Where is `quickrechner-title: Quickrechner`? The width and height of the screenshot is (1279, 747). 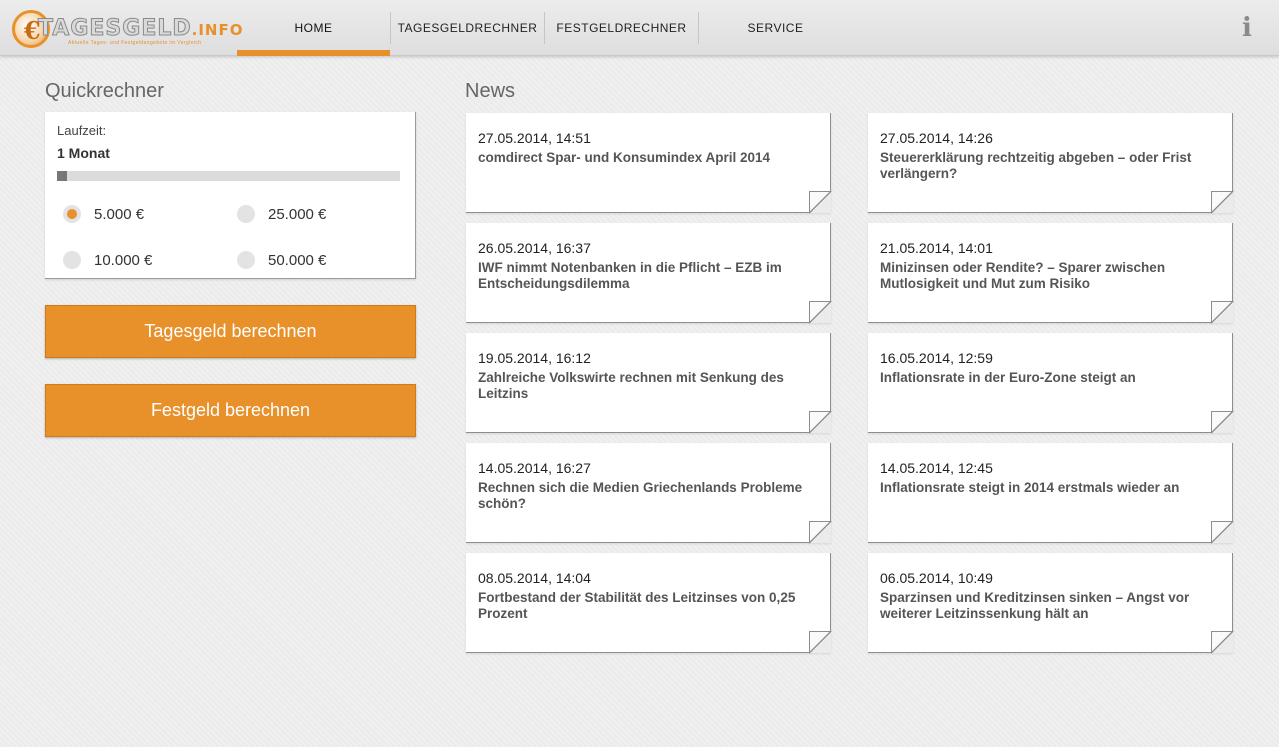
quickrechner-title: Quickrechner is located at coordinates (104, 91).